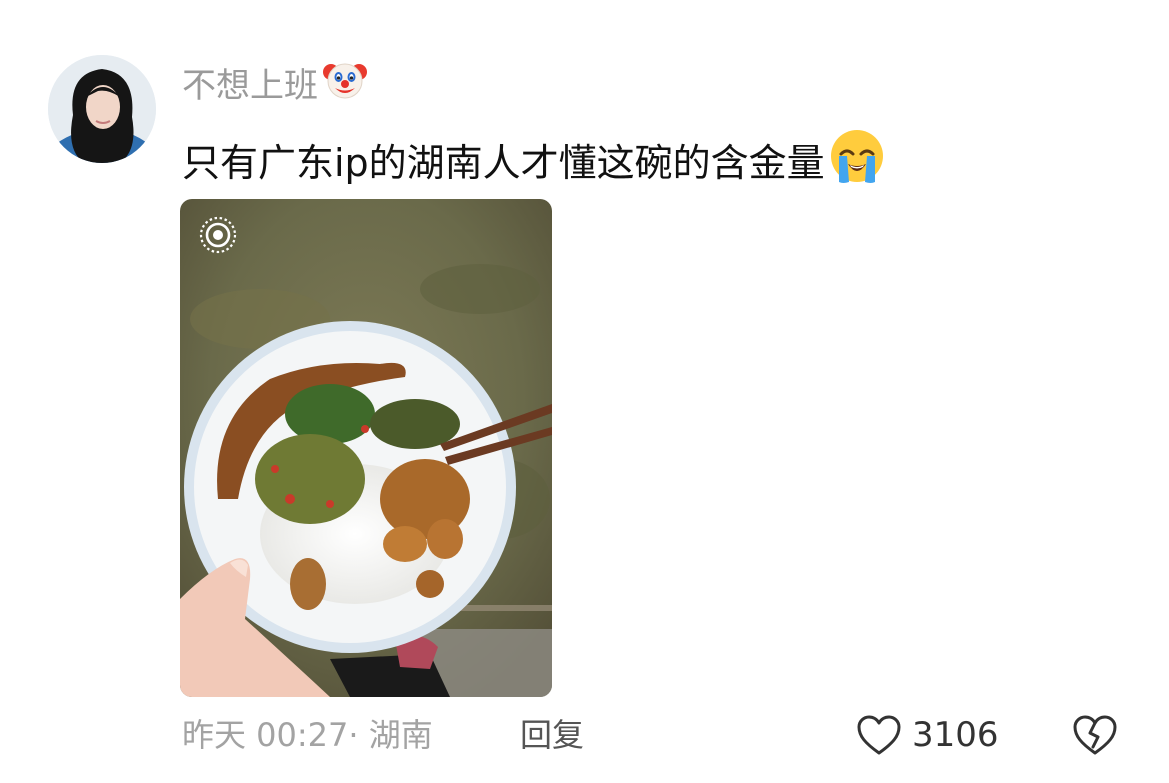 The image size is (1169, 783). I want to click on username: 不想上班, so click(250, 86).